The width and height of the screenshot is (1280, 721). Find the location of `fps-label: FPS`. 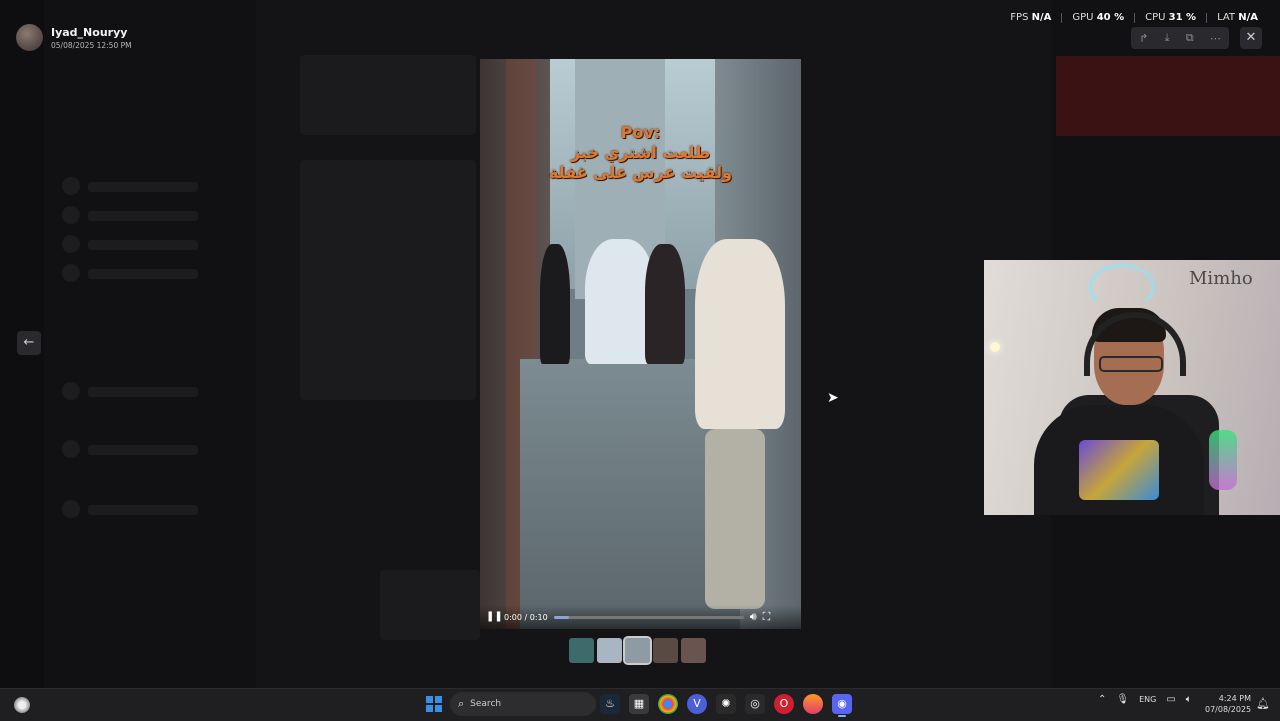

fps-label: FPS is located at coordinates (1019, 17).